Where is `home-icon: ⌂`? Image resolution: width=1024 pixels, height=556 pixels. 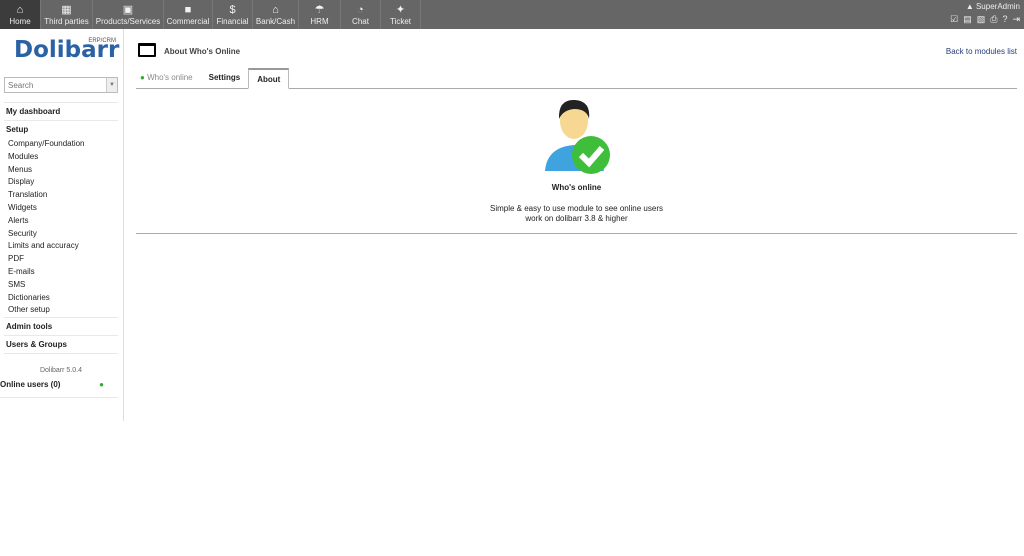 home-icon: ⌂ is located at coordinates (20, 10).